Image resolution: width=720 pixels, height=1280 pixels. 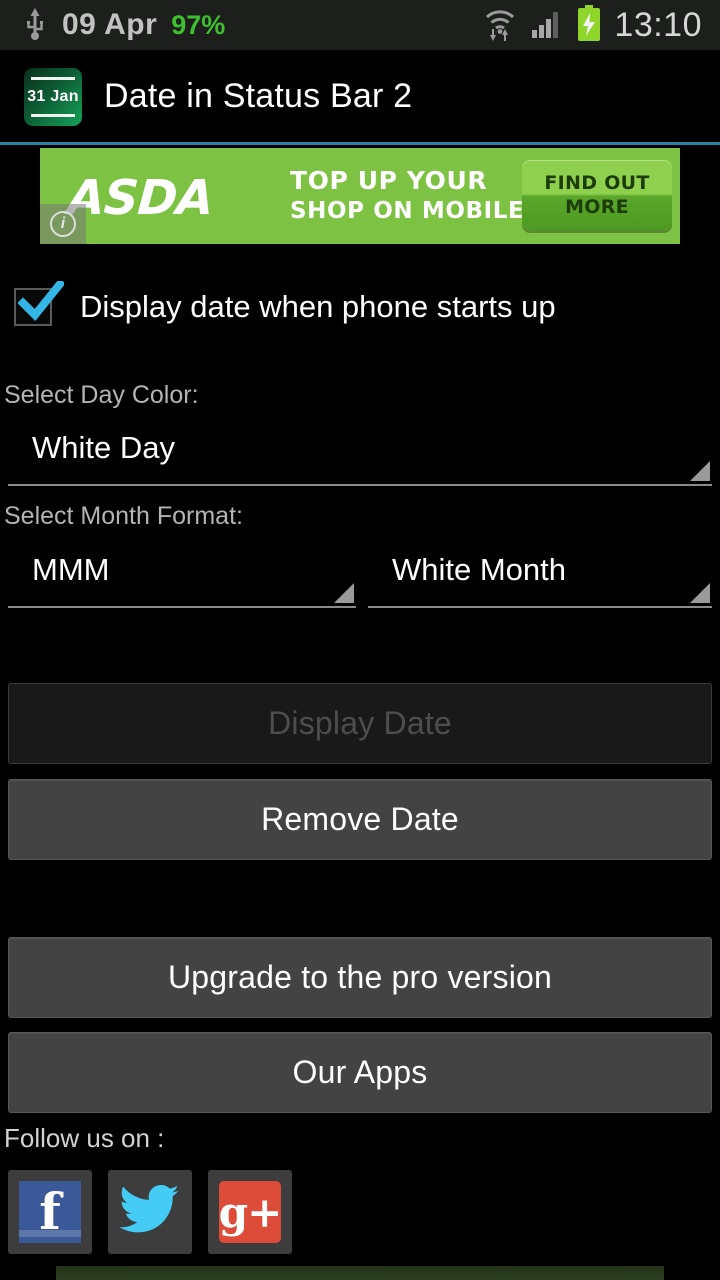 I want to click on battery-charging-icon, so click(x=589, y=25).